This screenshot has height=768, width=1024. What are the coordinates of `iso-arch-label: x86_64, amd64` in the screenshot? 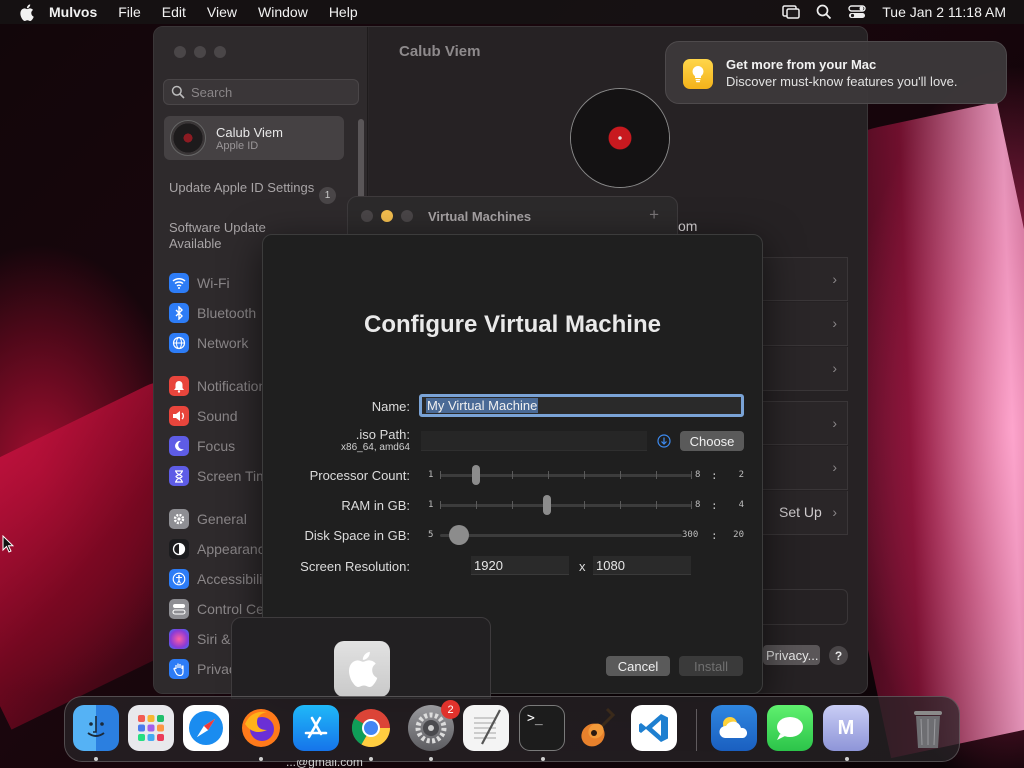 It's located at (375, 447).